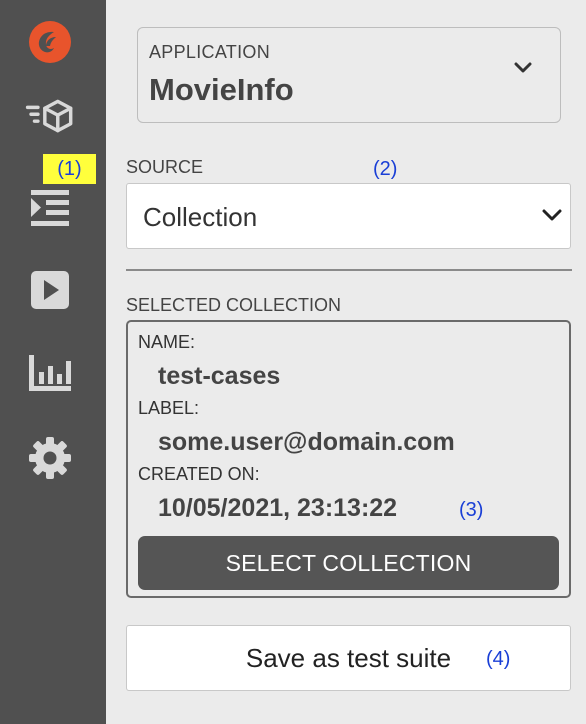 The image size is (586, 724). What do you see at coordinates (50, 208) in the screenshot?
I see `indent-list-icon` at bounding box center [50, 208].